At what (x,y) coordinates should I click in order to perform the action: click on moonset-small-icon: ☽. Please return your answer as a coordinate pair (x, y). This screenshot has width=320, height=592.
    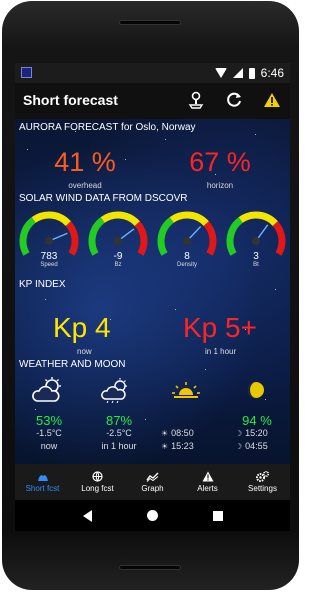
    Looking at the image, I should click on (239, 446).